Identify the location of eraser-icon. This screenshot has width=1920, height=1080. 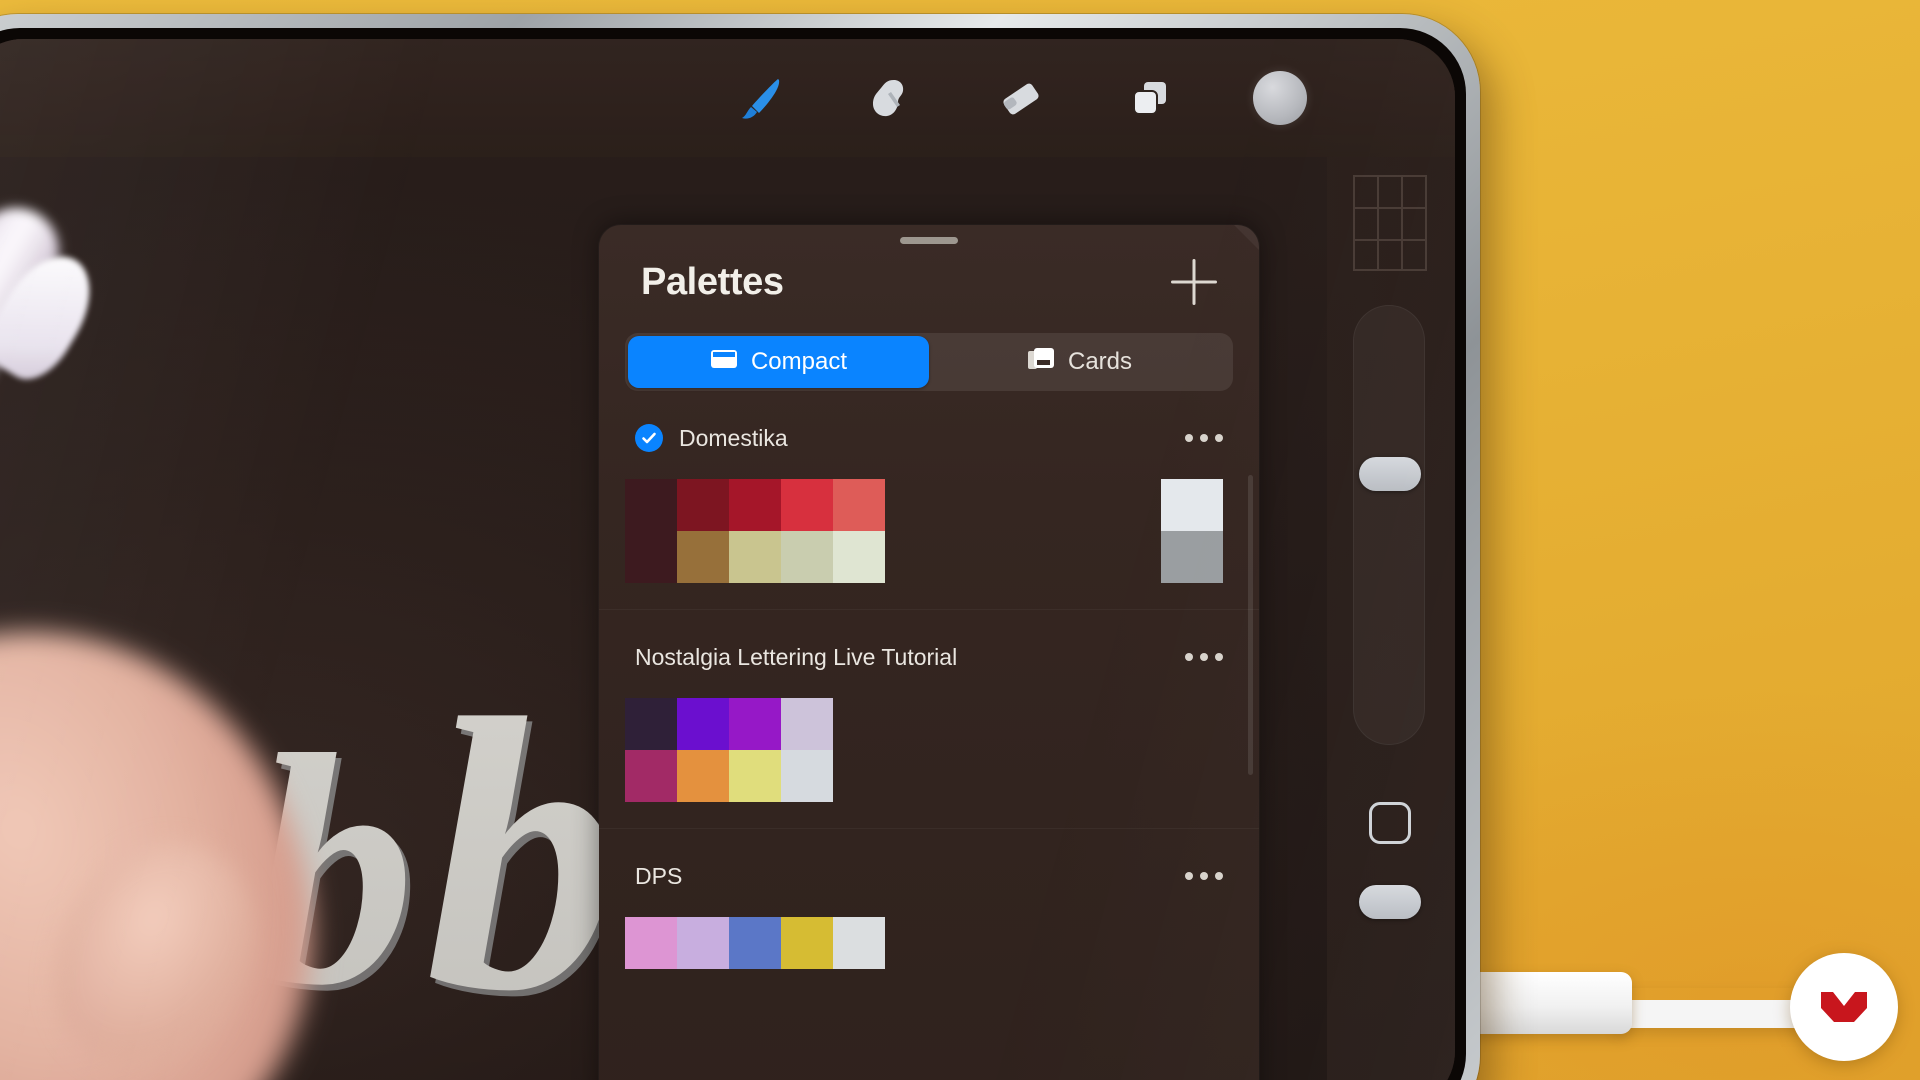
(1020, 98).